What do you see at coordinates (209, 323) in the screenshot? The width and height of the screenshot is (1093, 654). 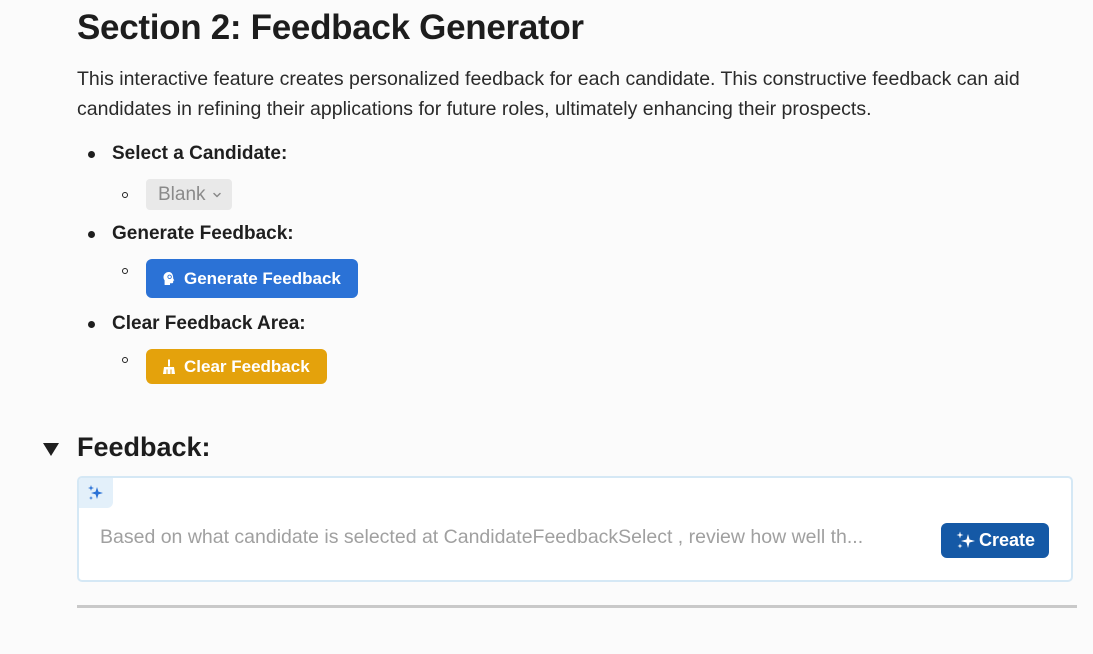 I see `step-label: Clear Feedback Area:` at bounding box center [209, 323].